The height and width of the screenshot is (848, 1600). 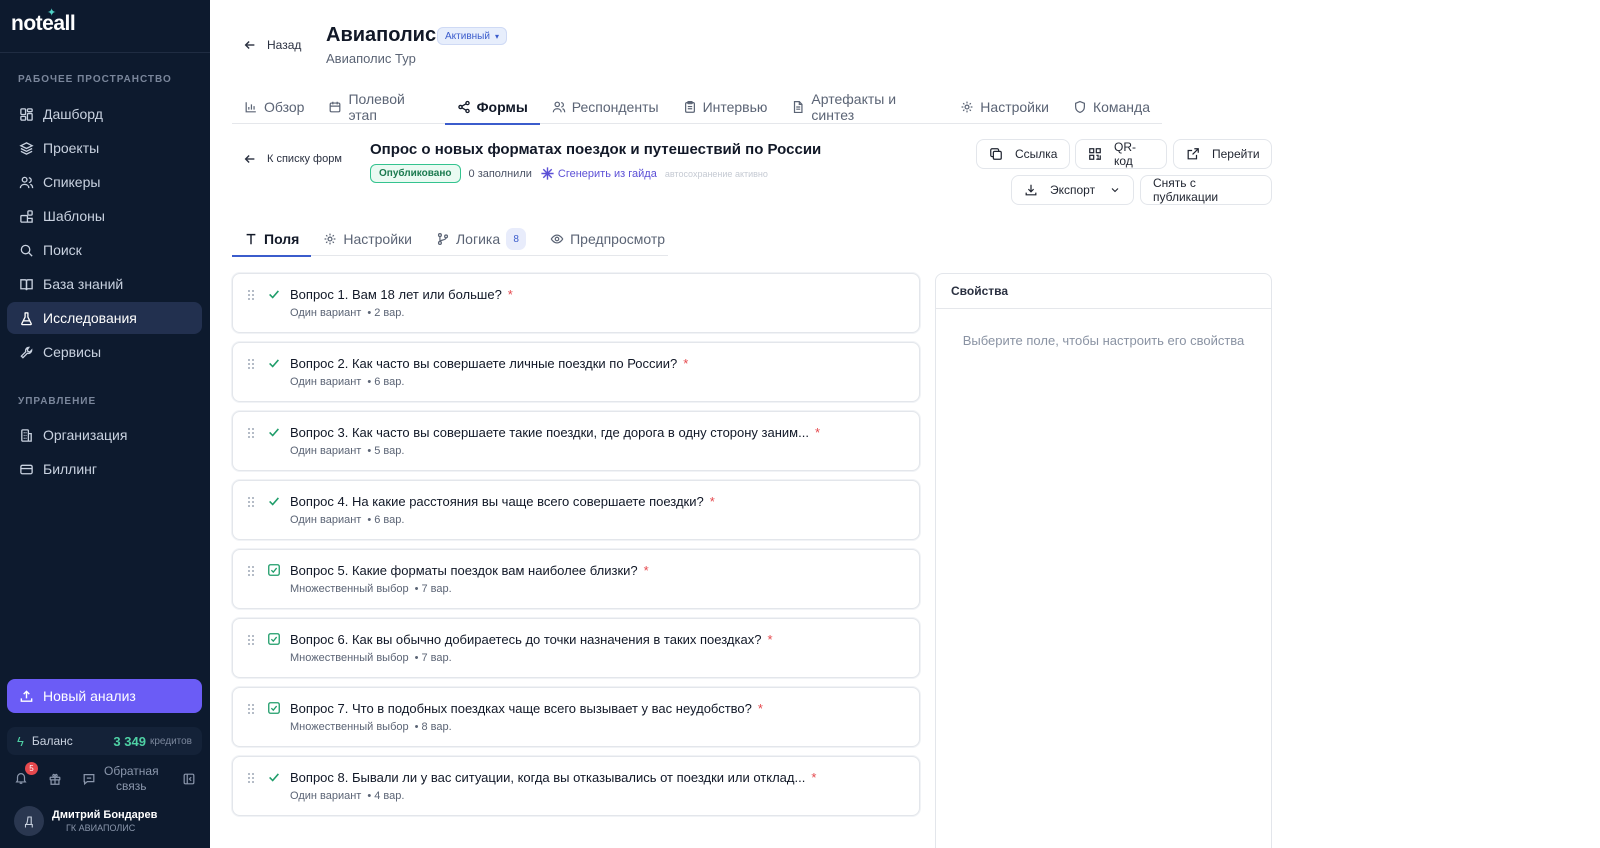 What do you see at coordinates (1023, 154) in the screenshot?
I see `copy-link-button: Ссылка` at bounding box center [1023, 154].